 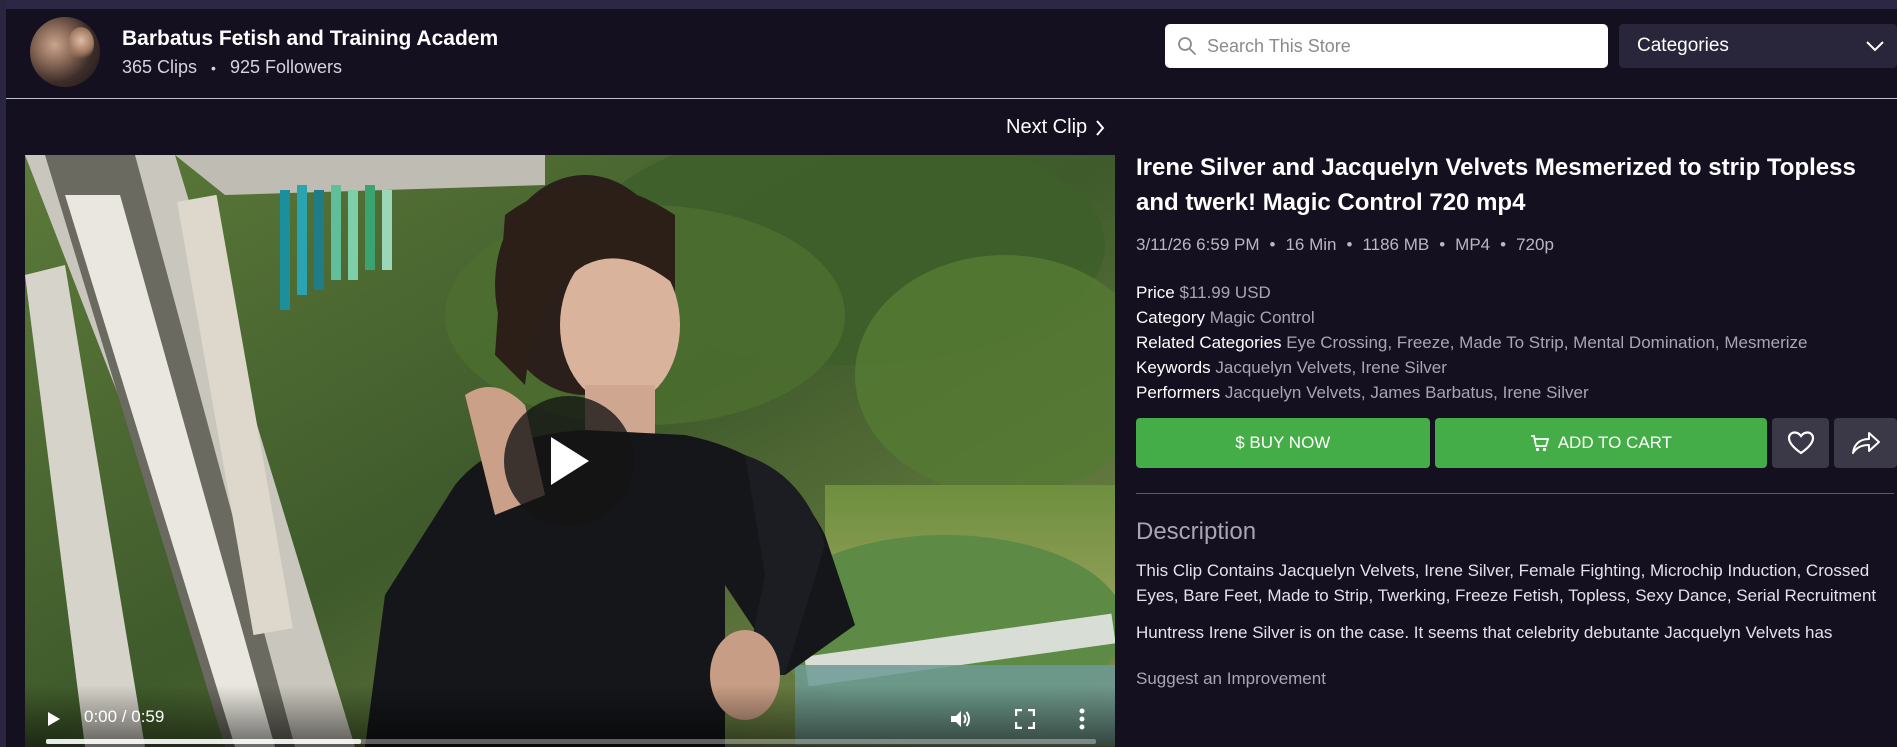 What do you see at coordinates (1331, 367) in the screenshot?
I see `keywords-links: Jacquelyn Velvets, Irene Silver` at bounding box center [1331, 367].